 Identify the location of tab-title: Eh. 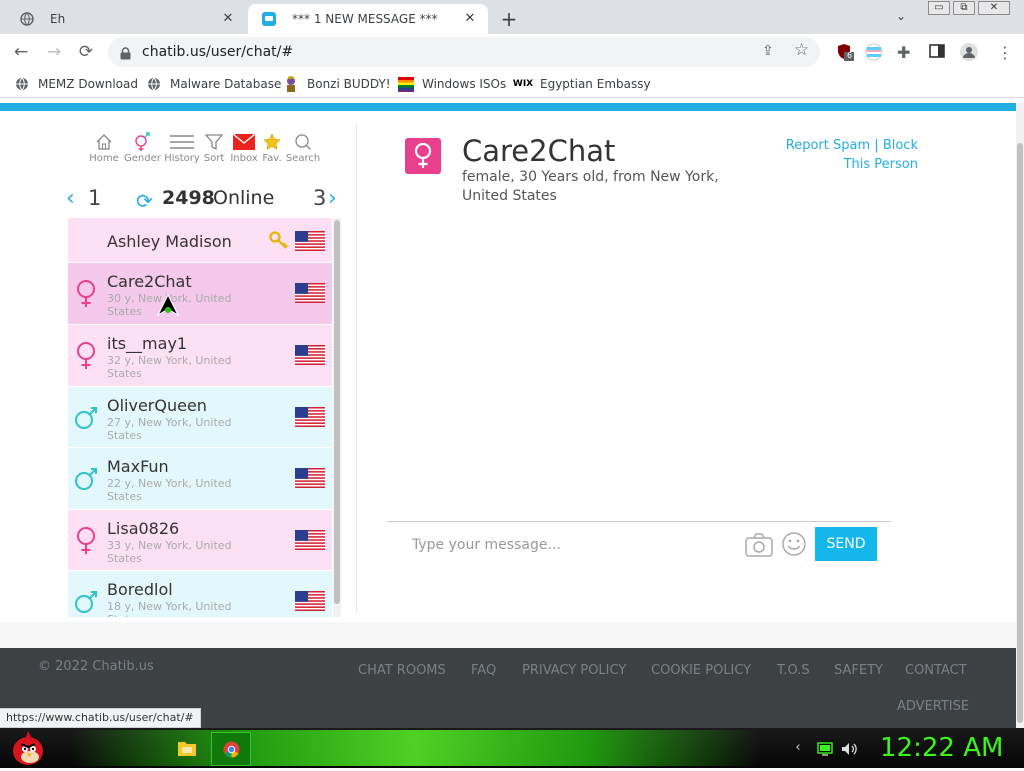
(58, 19).